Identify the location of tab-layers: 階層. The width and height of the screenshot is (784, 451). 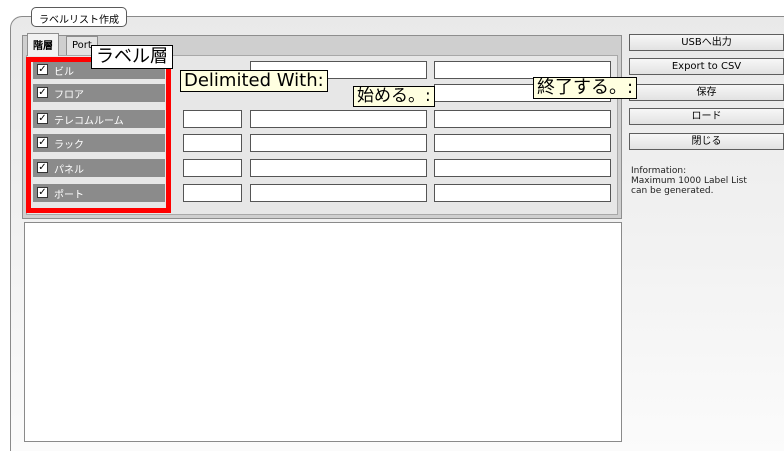
(43, 44).